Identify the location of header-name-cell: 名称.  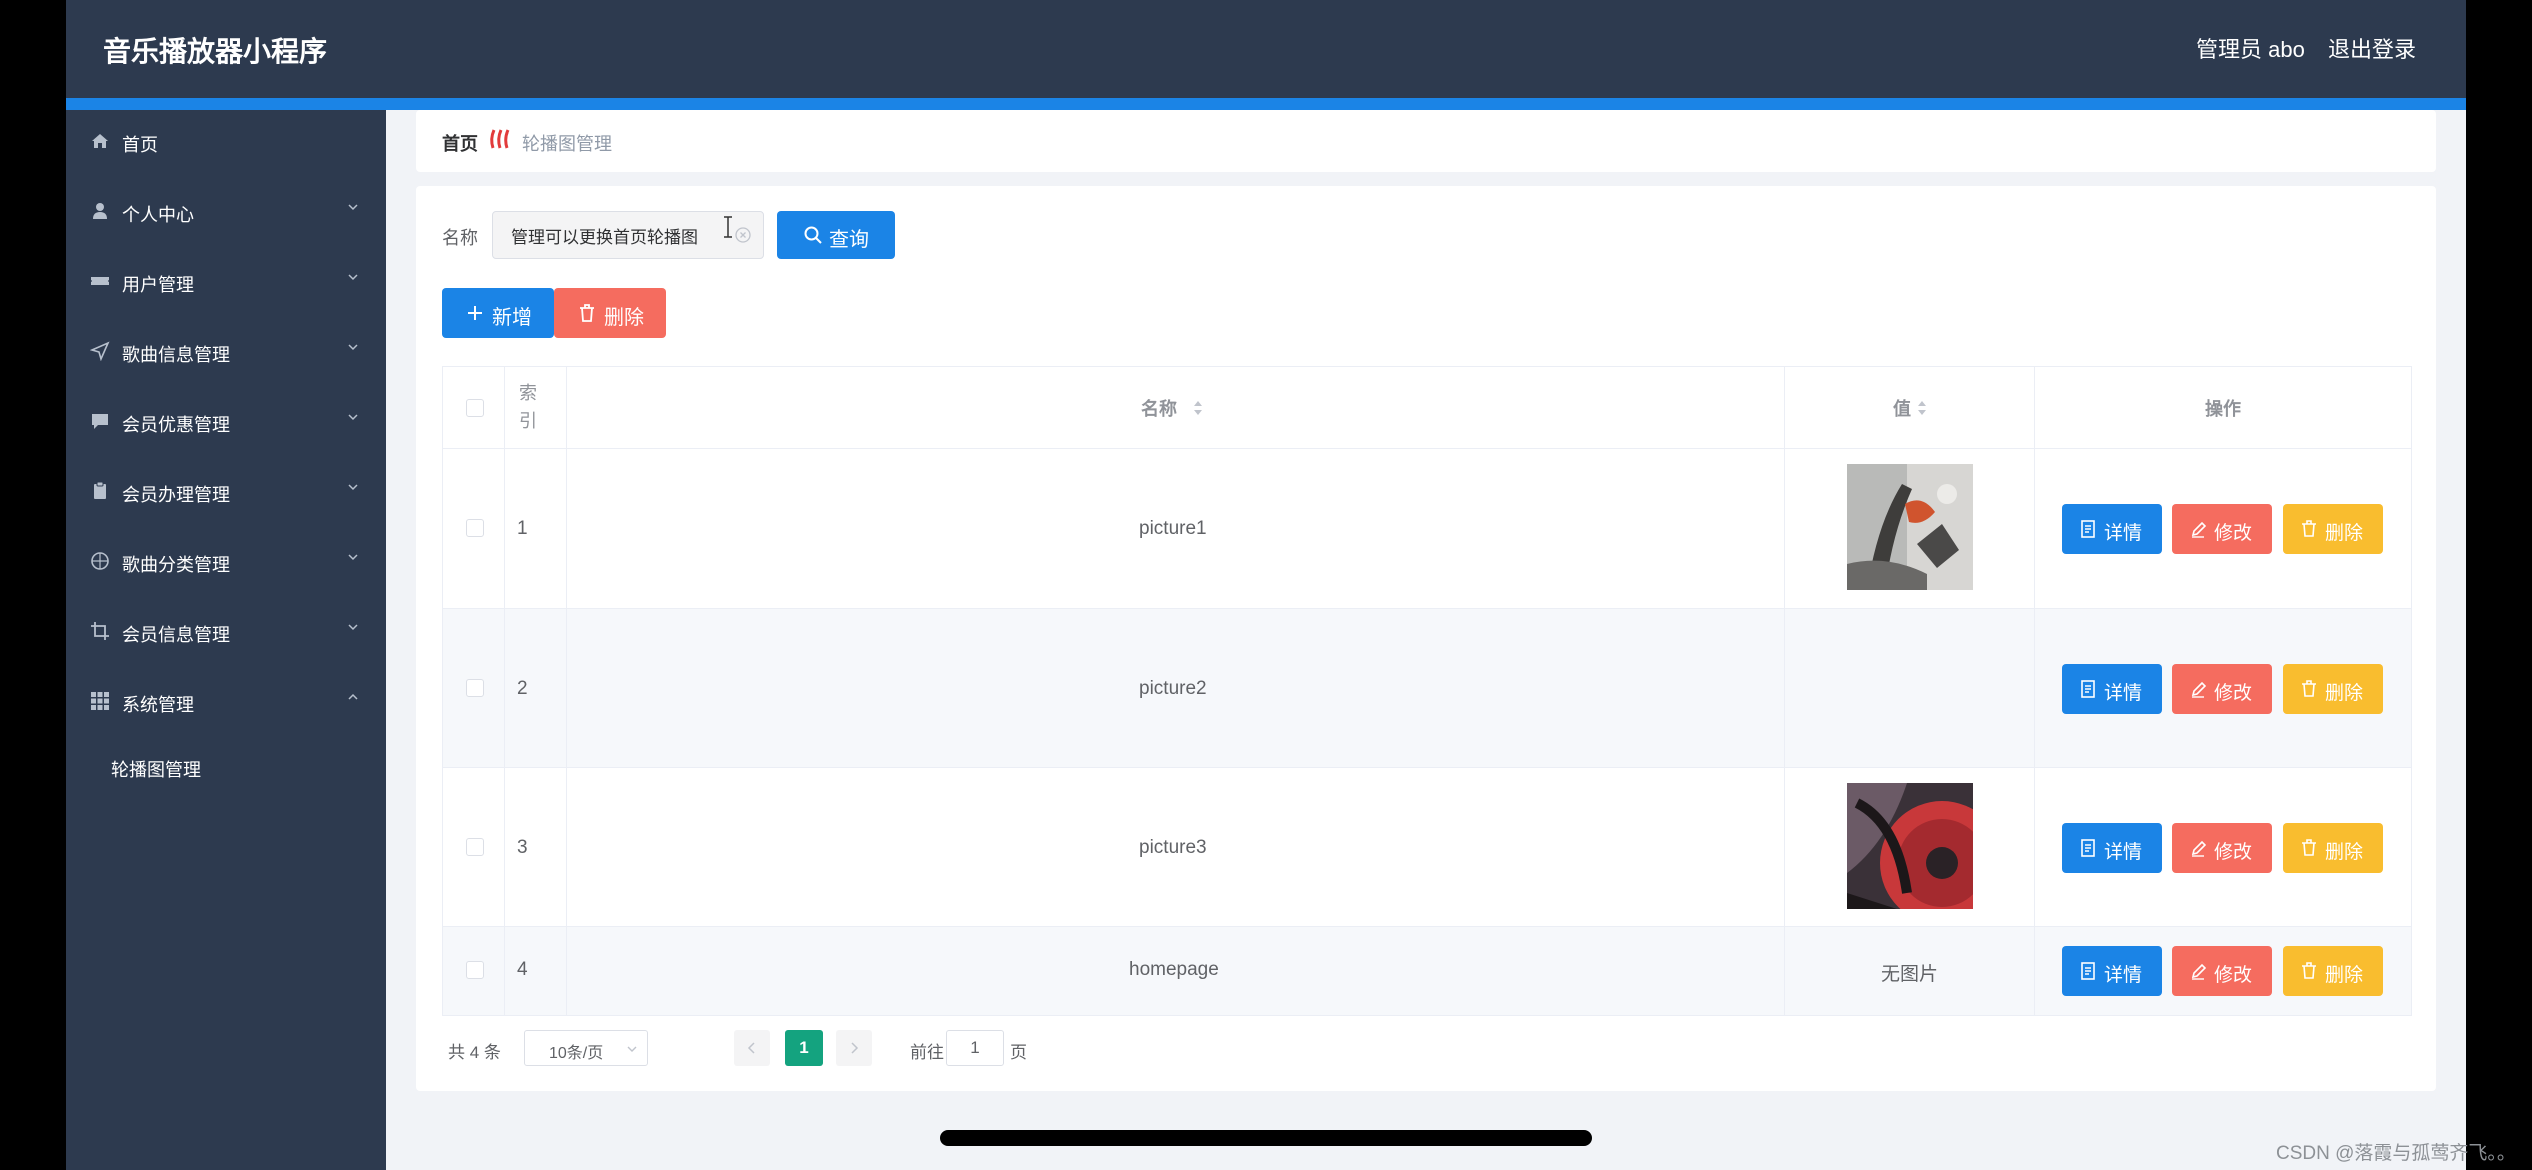
(1176, 407).